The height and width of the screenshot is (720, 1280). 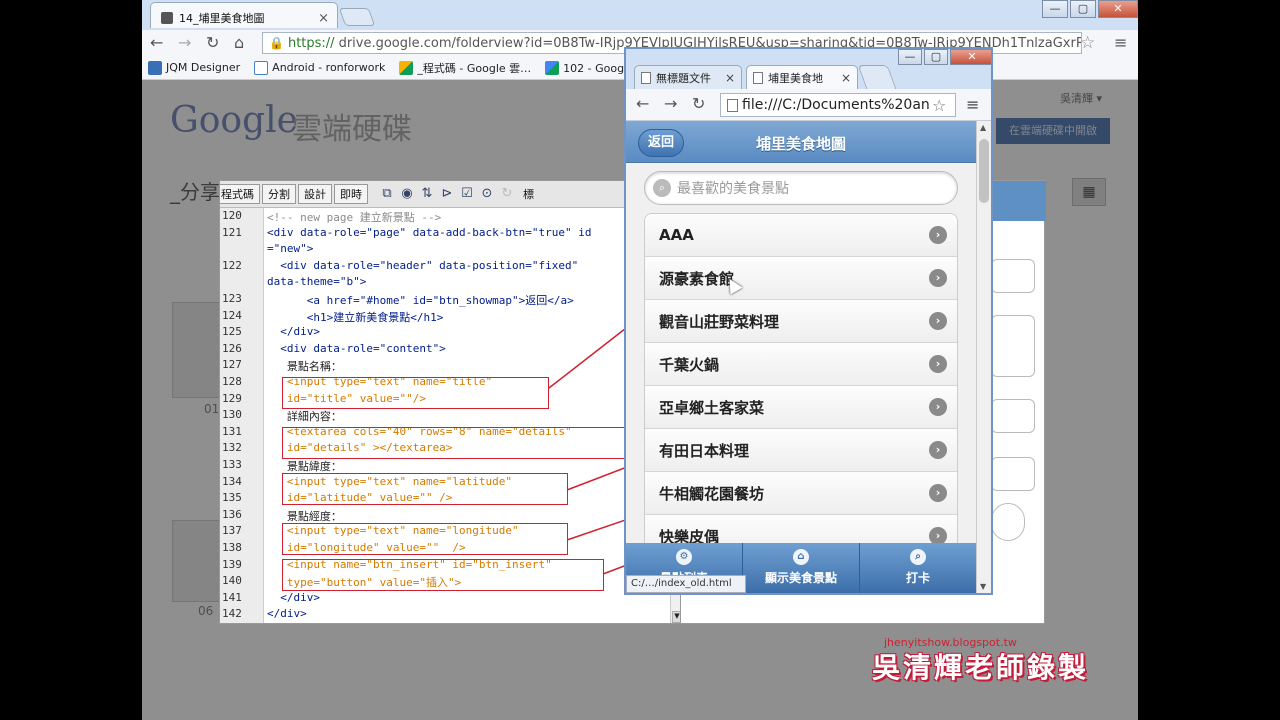 What do you see at coordinates (984, 171) in the screenshot?
I see `scroll-thumb` at bounding box center [984, 171].